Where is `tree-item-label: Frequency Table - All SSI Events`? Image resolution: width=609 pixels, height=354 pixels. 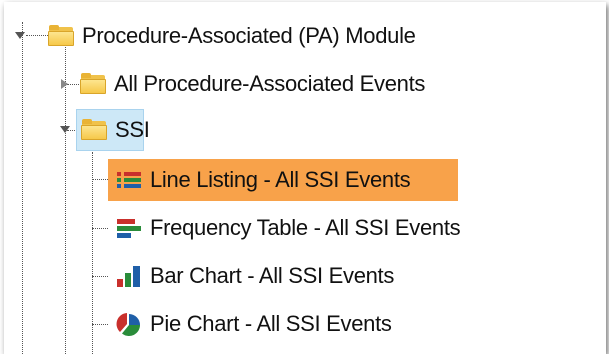 tree-item-label: Frequency Table - All SSI Events is located at coordinates (305, 227).